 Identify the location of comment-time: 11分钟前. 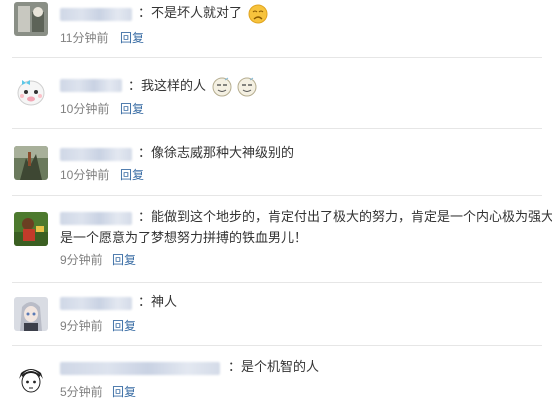
(84, 38).